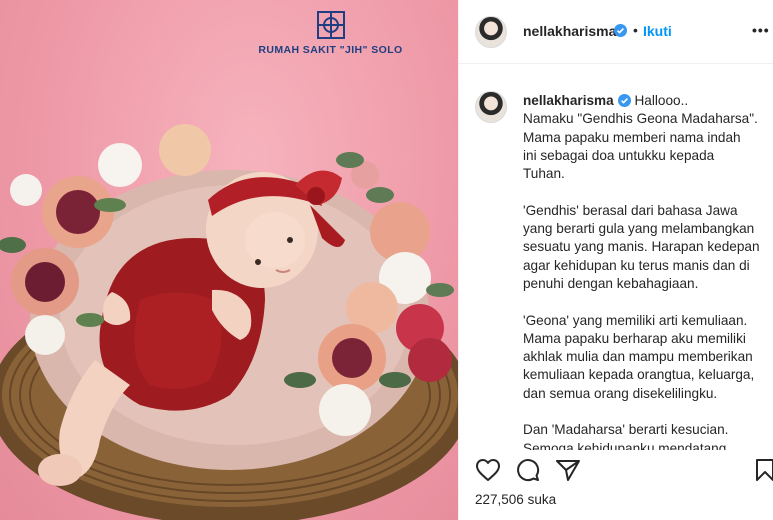 The width and height of the screenshot is (773, 520). What do you see at coordinates (611, 283) in the screenshot?
I see `caption-line: penuhi dengan kebahagiaan.` at bounding box center [611, 283].